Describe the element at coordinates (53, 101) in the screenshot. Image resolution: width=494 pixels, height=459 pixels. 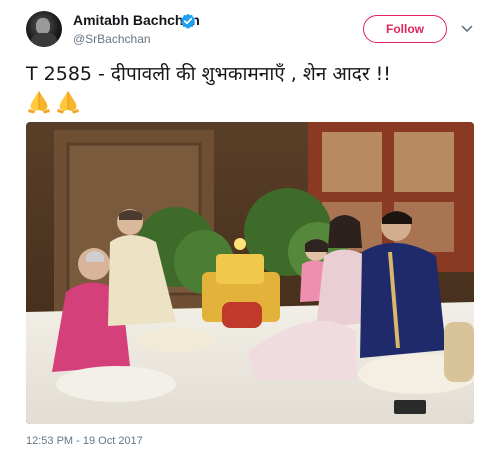
I see `emoji-row` at that location.